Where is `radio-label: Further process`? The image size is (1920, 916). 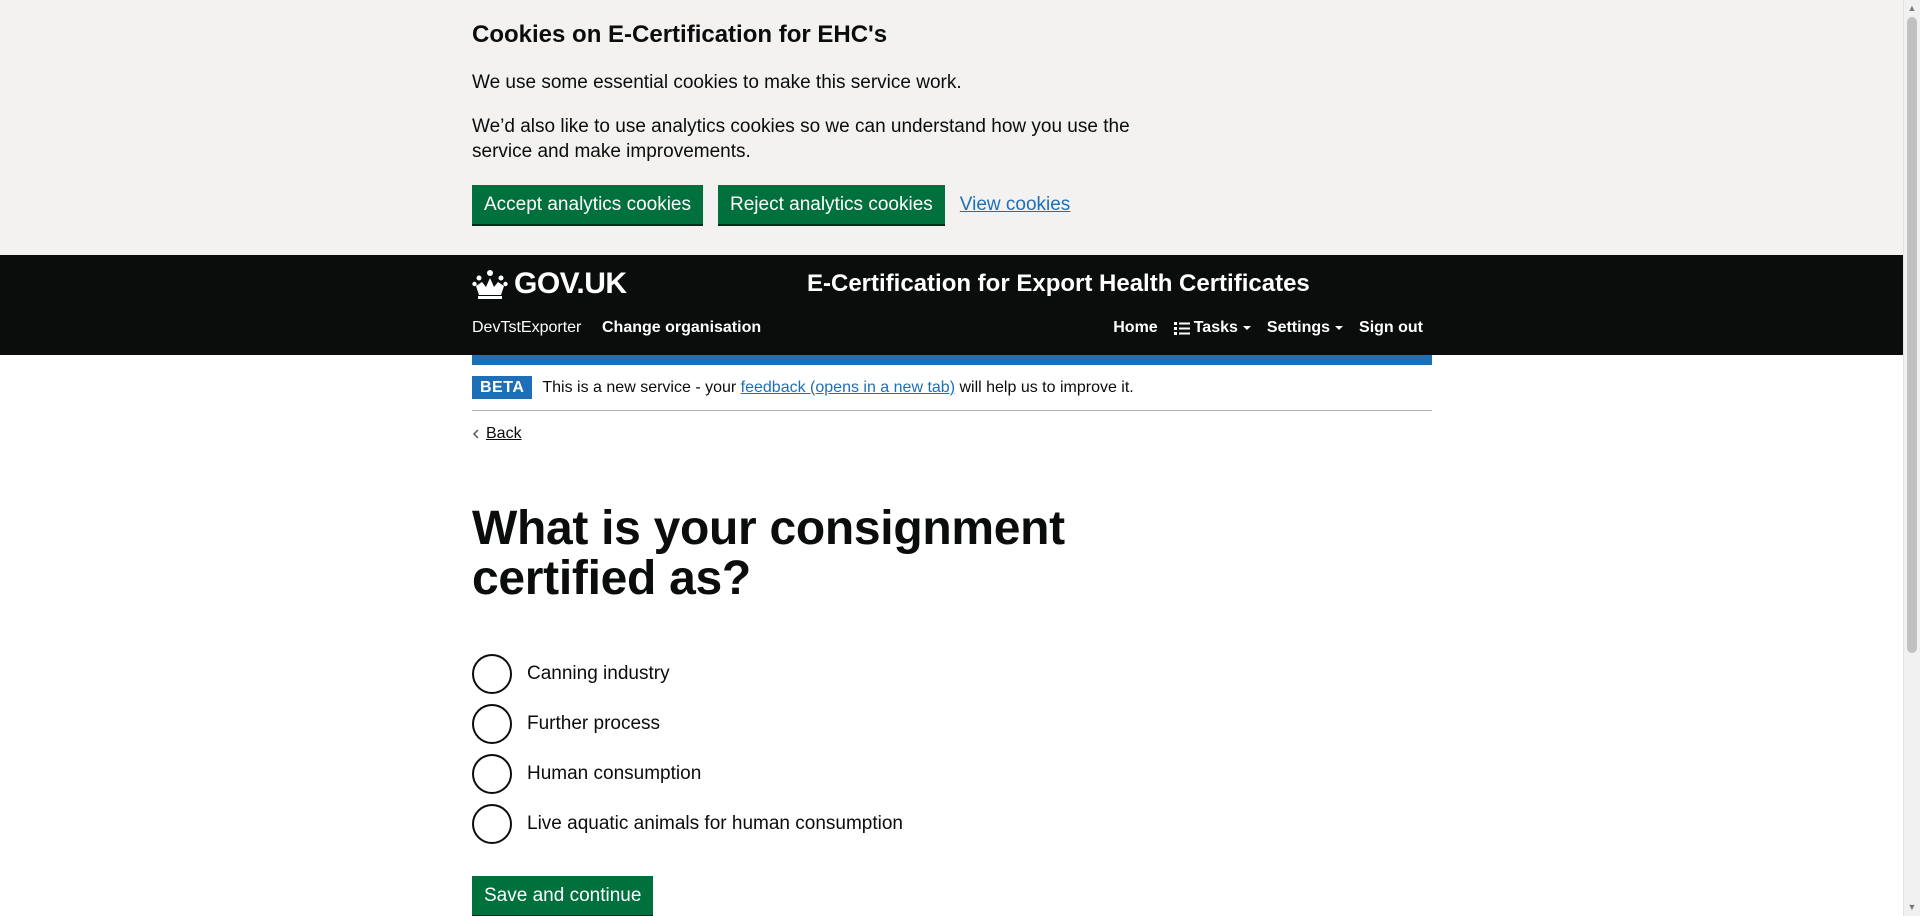 radio-label: Further process is located at coordinates (593, 724).